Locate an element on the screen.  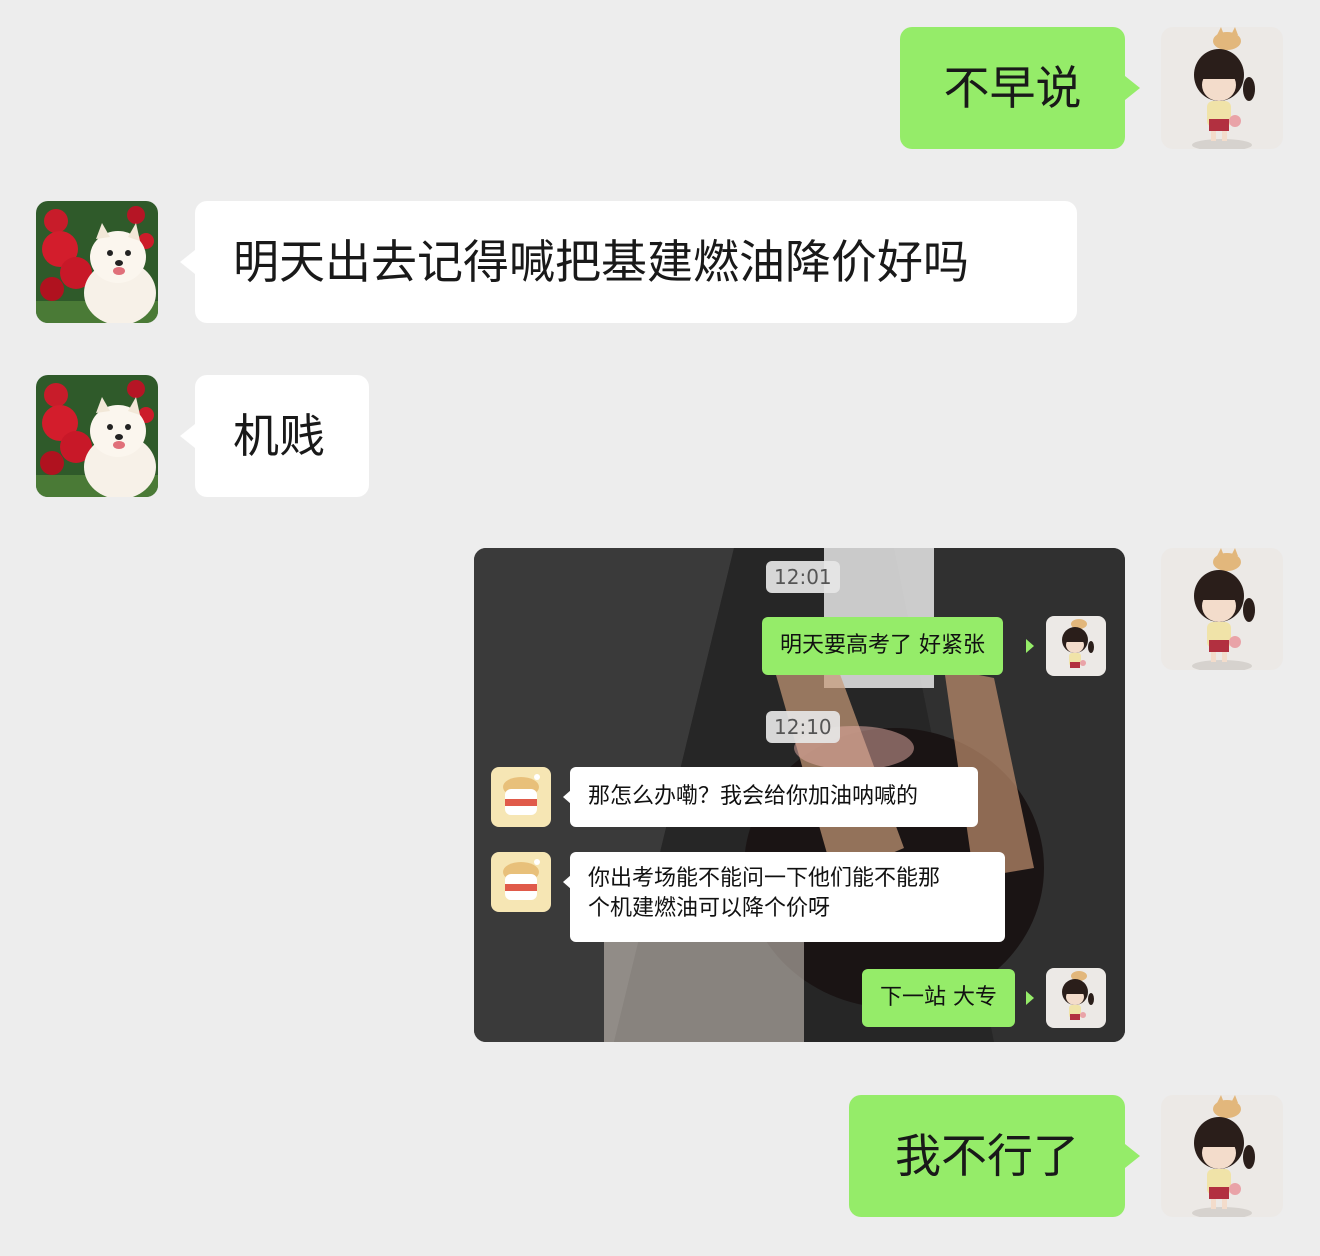
message-text: 下一站 大专 is located at coordinates (938, 997).